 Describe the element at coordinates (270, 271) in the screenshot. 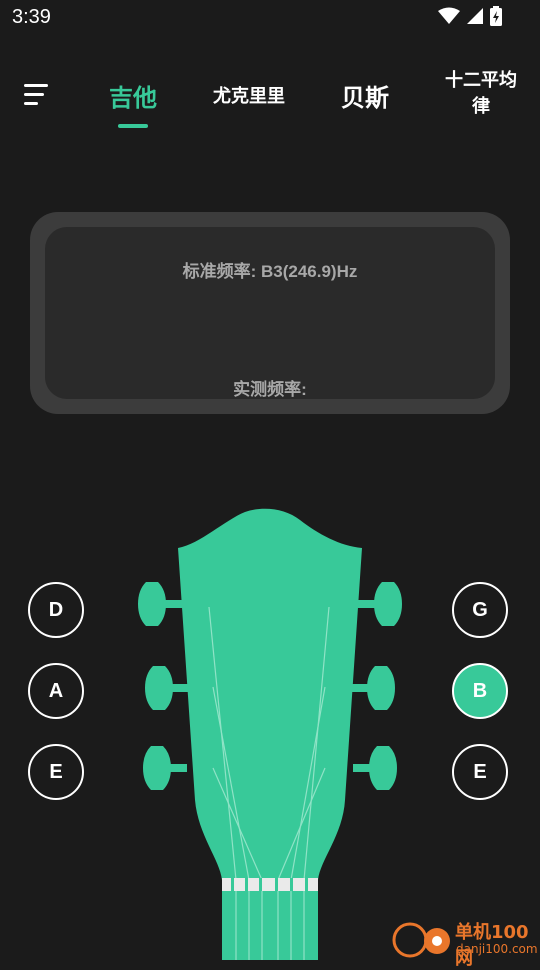

I see `standard-frequency-label: 标准频率: B3(246.9)Hz` at that location.